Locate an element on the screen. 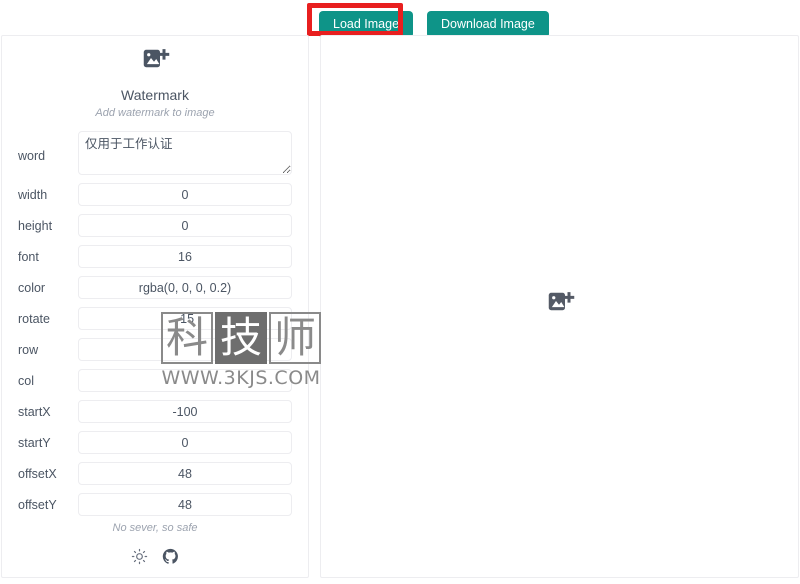 The width and height of the screenshot is (800, 584). label-rotate: rotate is located at coordinates (34, 318).